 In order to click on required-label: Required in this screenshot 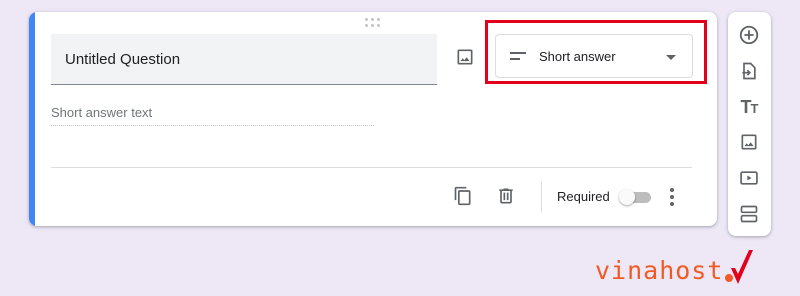, I will do `click(583, 196)`.